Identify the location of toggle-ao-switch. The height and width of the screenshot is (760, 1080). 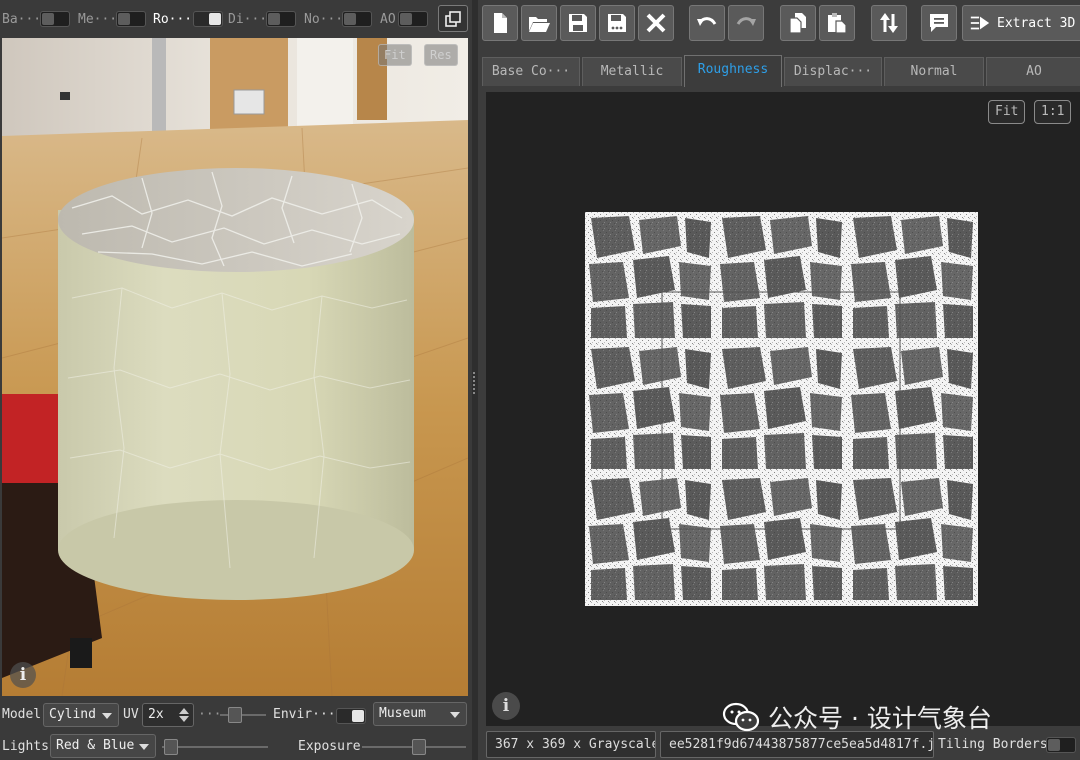
(413, 19).